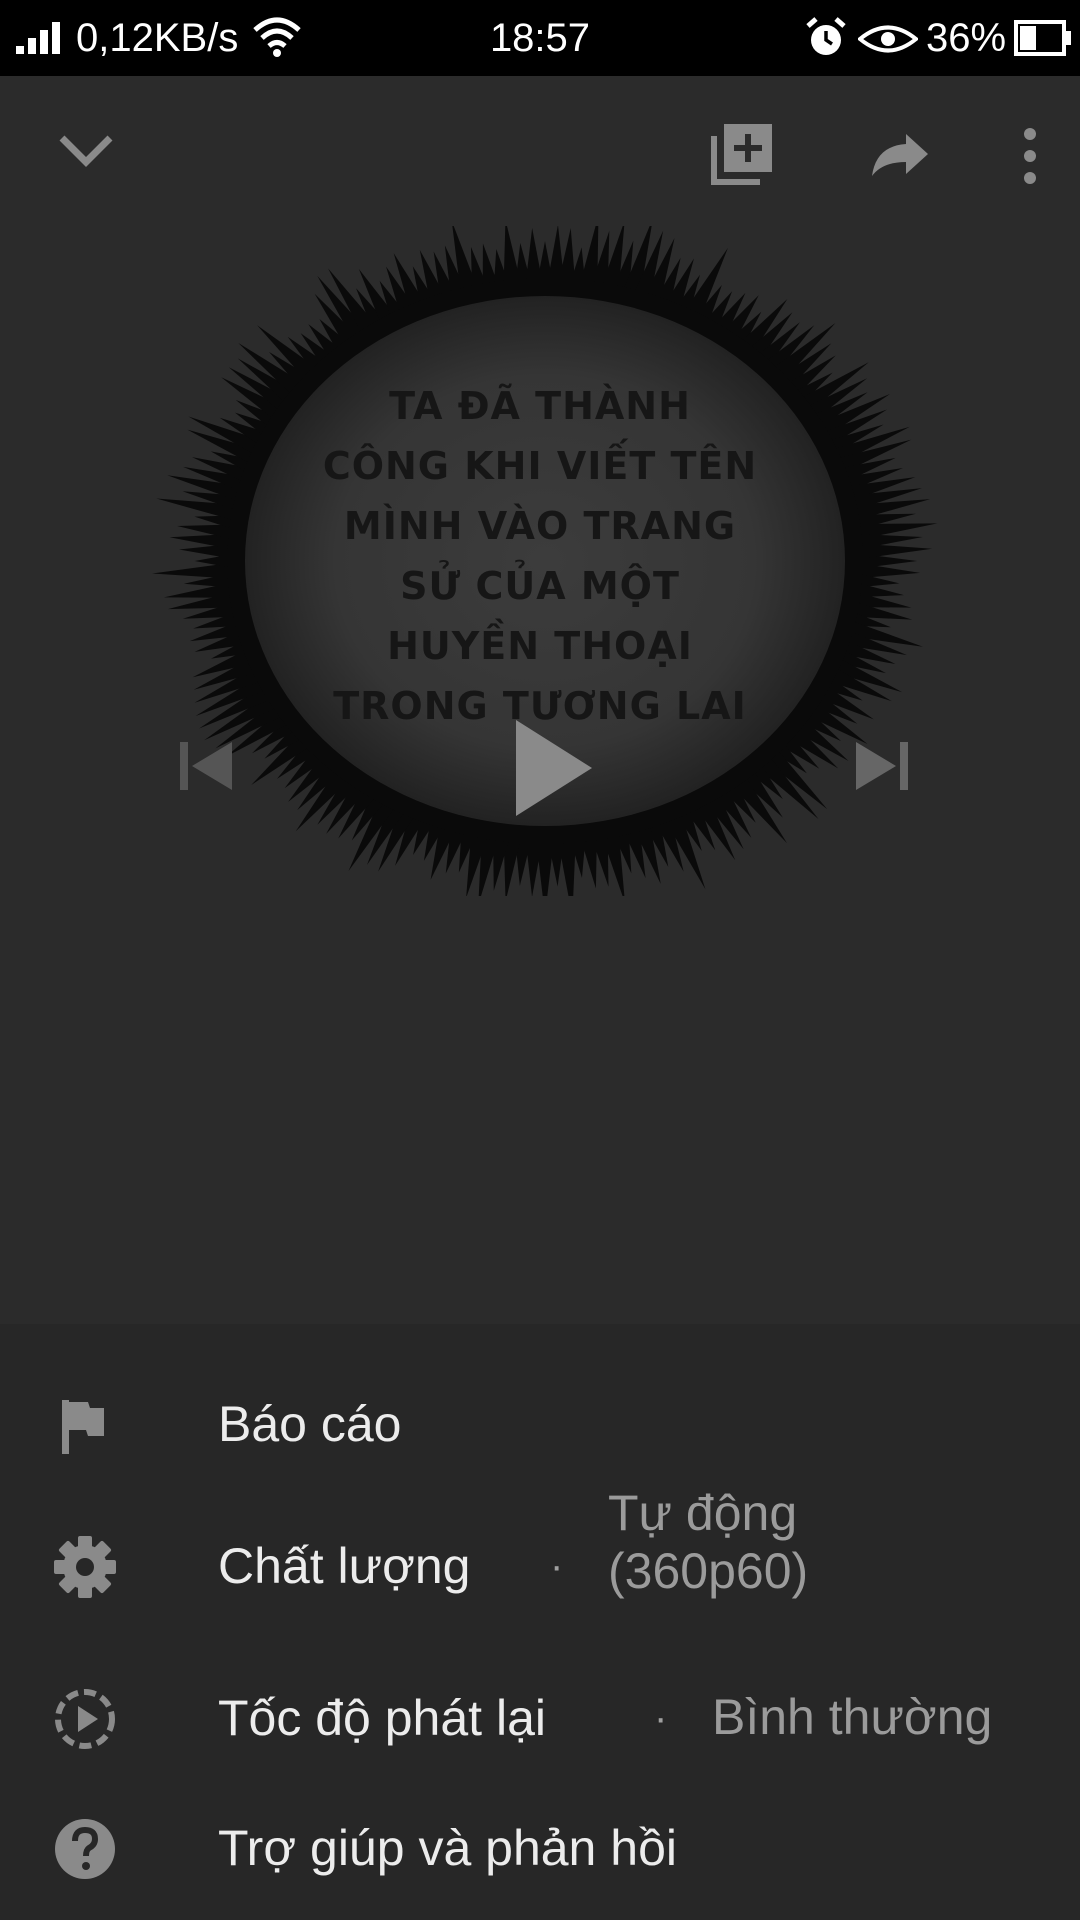 Image resolution: width=1080 pixels, height=1920 pixels. Describe the element at coordinates (344, 1566) in the screenshot. I see `menu-item-label: Chất lượng` at that location.